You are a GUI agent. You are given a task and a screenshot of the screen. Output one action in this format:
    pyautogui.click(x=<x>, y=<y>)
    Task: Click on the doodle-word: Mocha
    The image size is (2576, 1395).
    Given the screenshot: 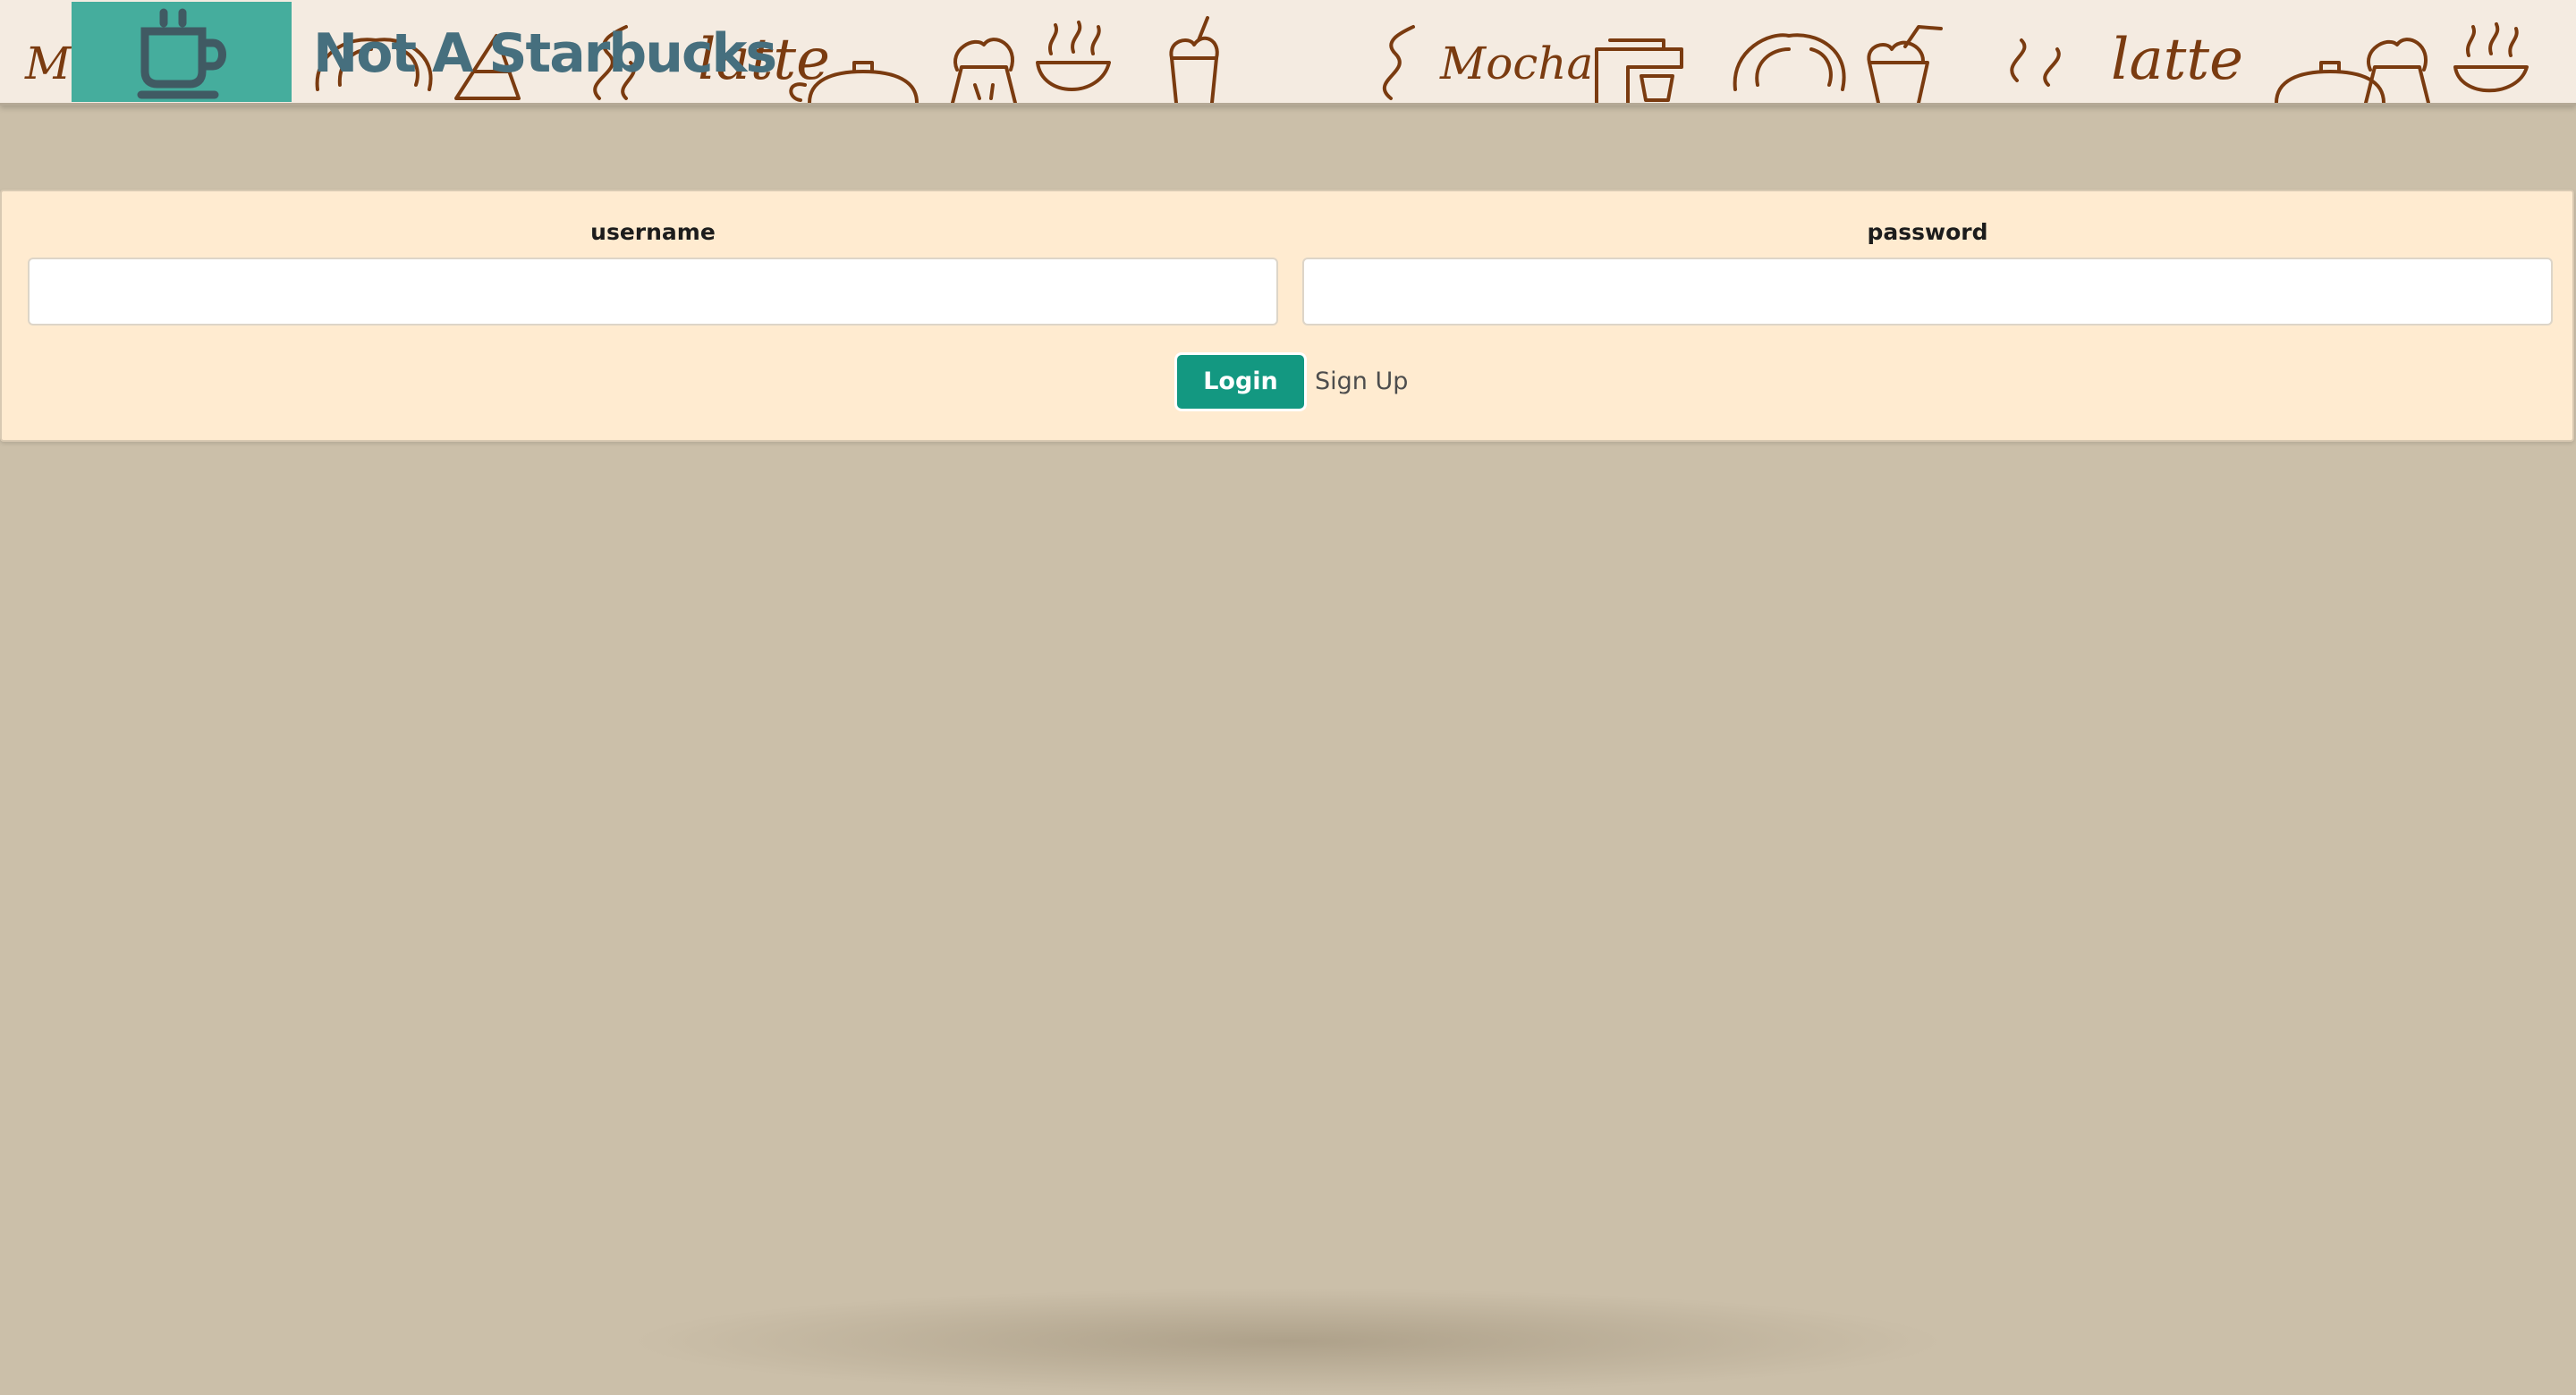 What is the action you would take?
    pyautogui.click(x=1516, y=63)
    